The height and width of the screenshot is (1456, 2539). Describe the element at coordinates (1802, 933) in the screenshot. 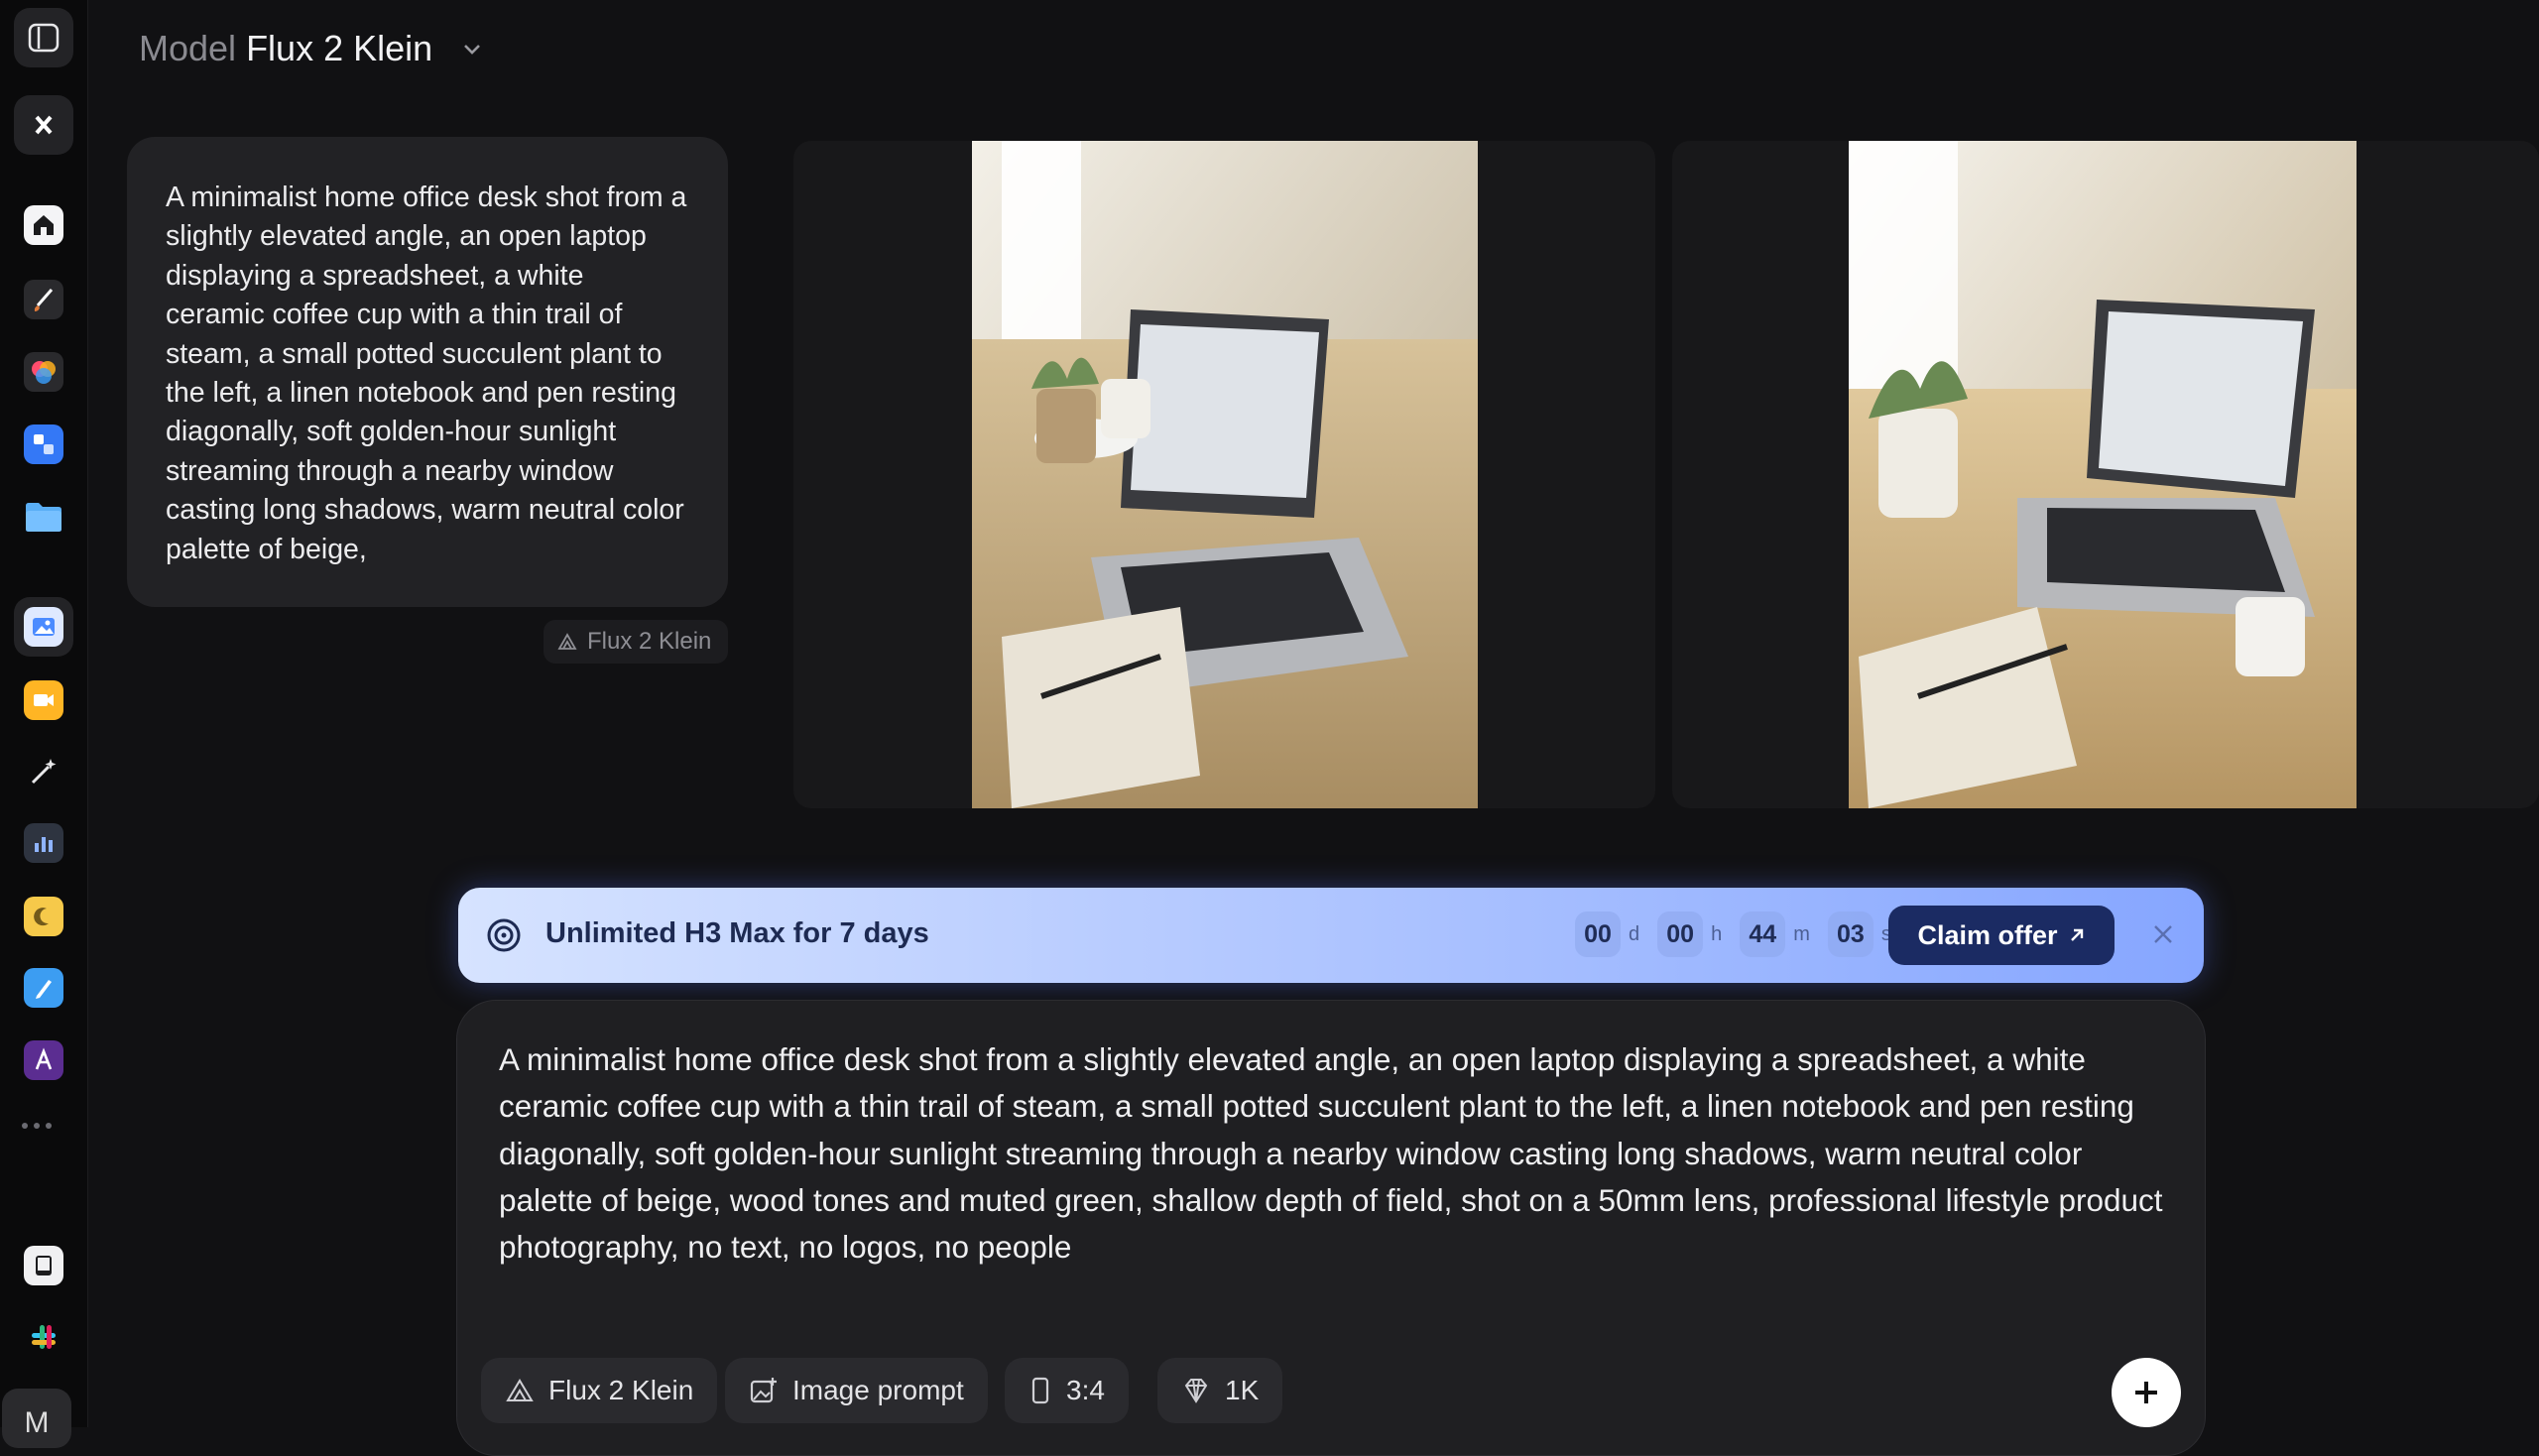

I see `timer-minutes-unit: m` at that location.